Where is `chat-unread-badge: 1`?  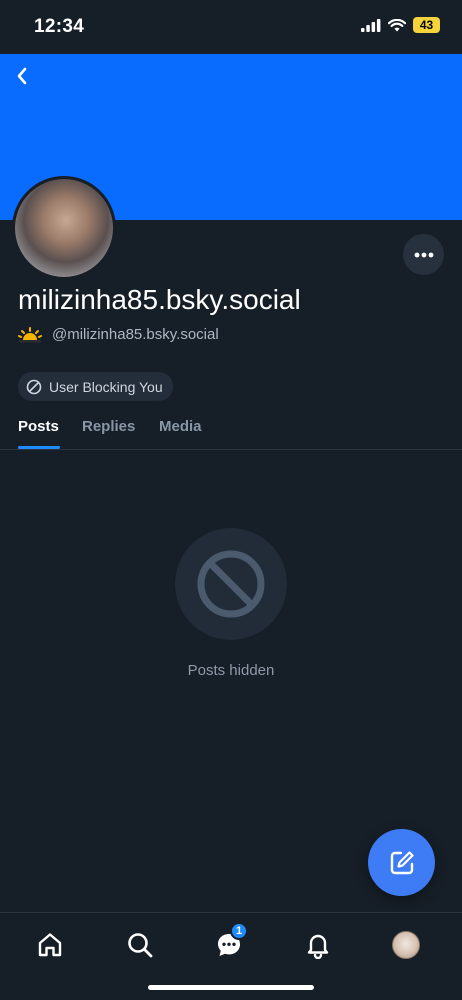
chat-unread-badge: 1 is located at coordinates (239, 931).